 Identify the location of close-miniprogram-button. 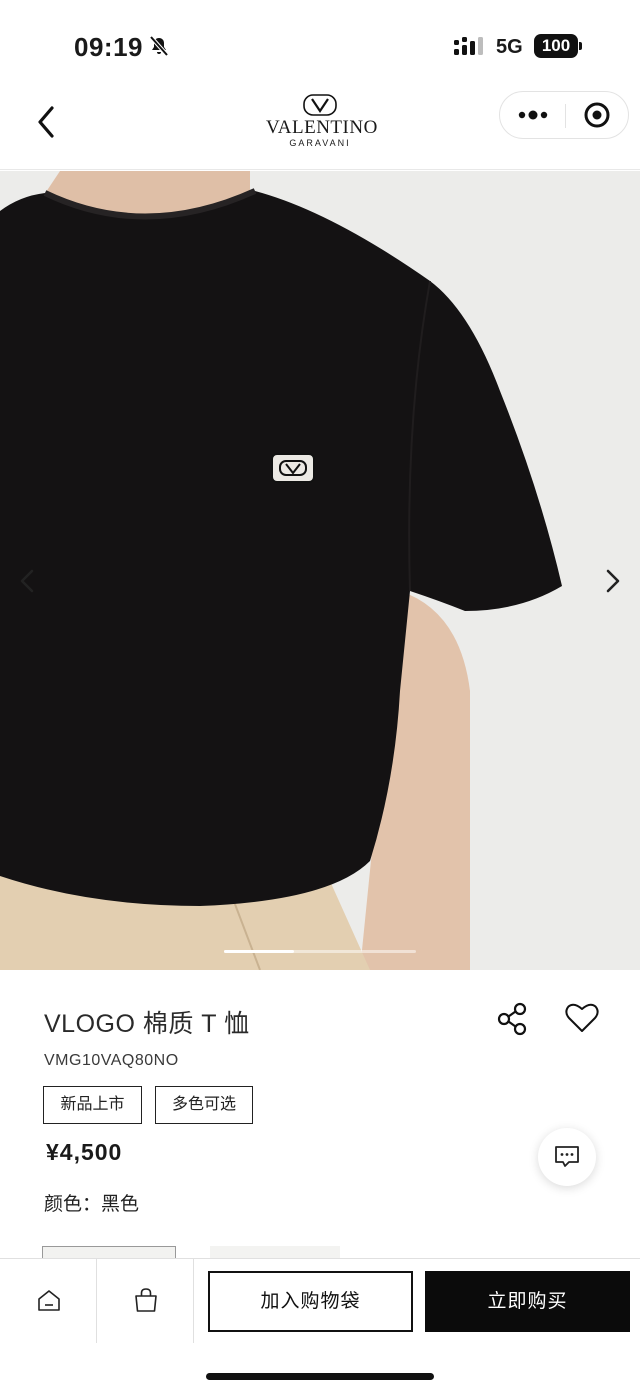
(598, 115).